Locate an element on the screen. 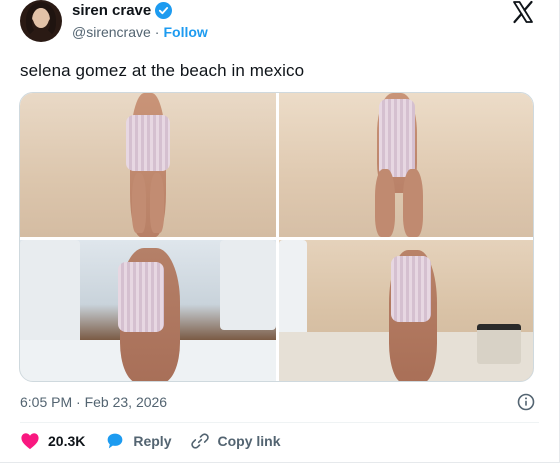 This screenshot has width=560, height=463. reply-button: Reply is located at coordinates (138, 441).